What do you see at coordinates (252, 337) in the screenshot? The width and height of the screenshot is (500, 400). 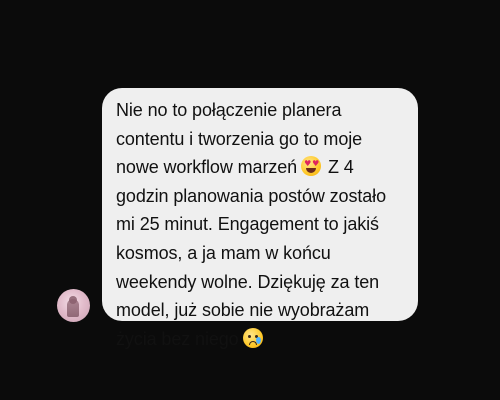 I see `crying-face-emoji-icon` at bounding box center [252, 337].